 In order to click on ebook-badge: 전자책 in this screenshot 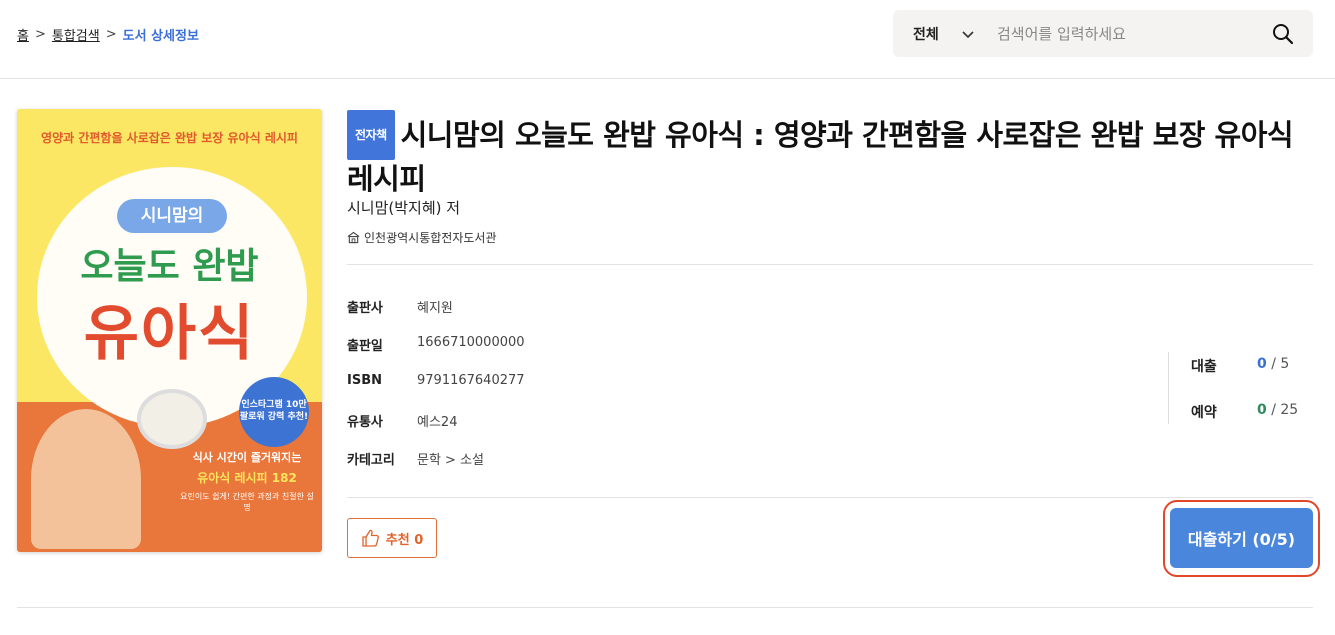, I will do `click(371, 135)`.